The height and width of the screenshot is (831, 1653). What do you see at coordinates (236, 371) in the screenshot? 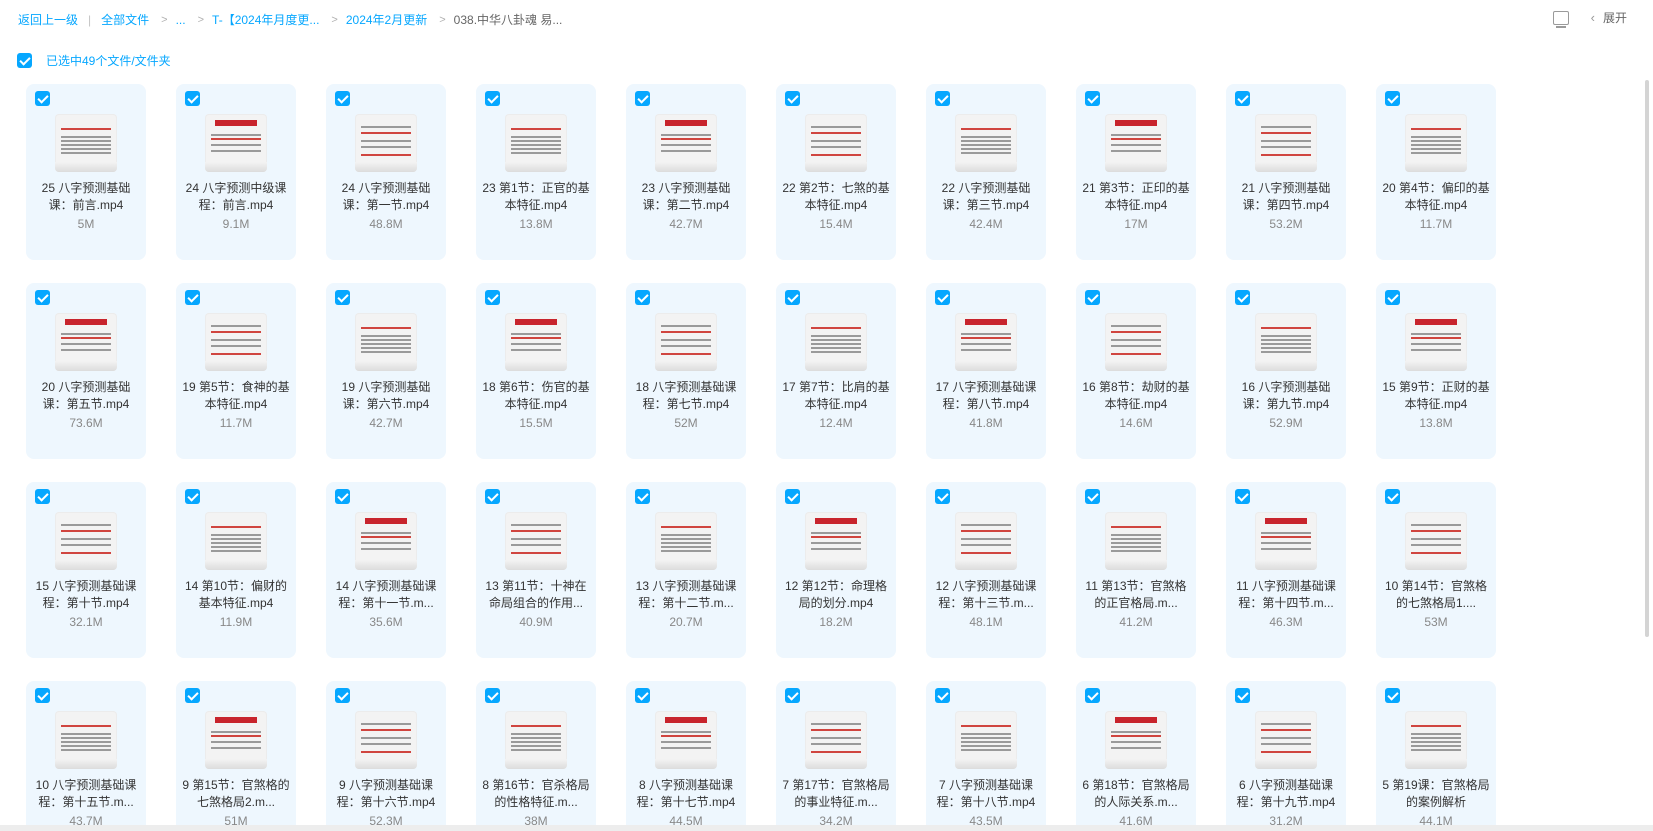
I see `file-card: 19 第5节：食神的基本特征.mp4 11.7M` at bounding box center [236, 371].